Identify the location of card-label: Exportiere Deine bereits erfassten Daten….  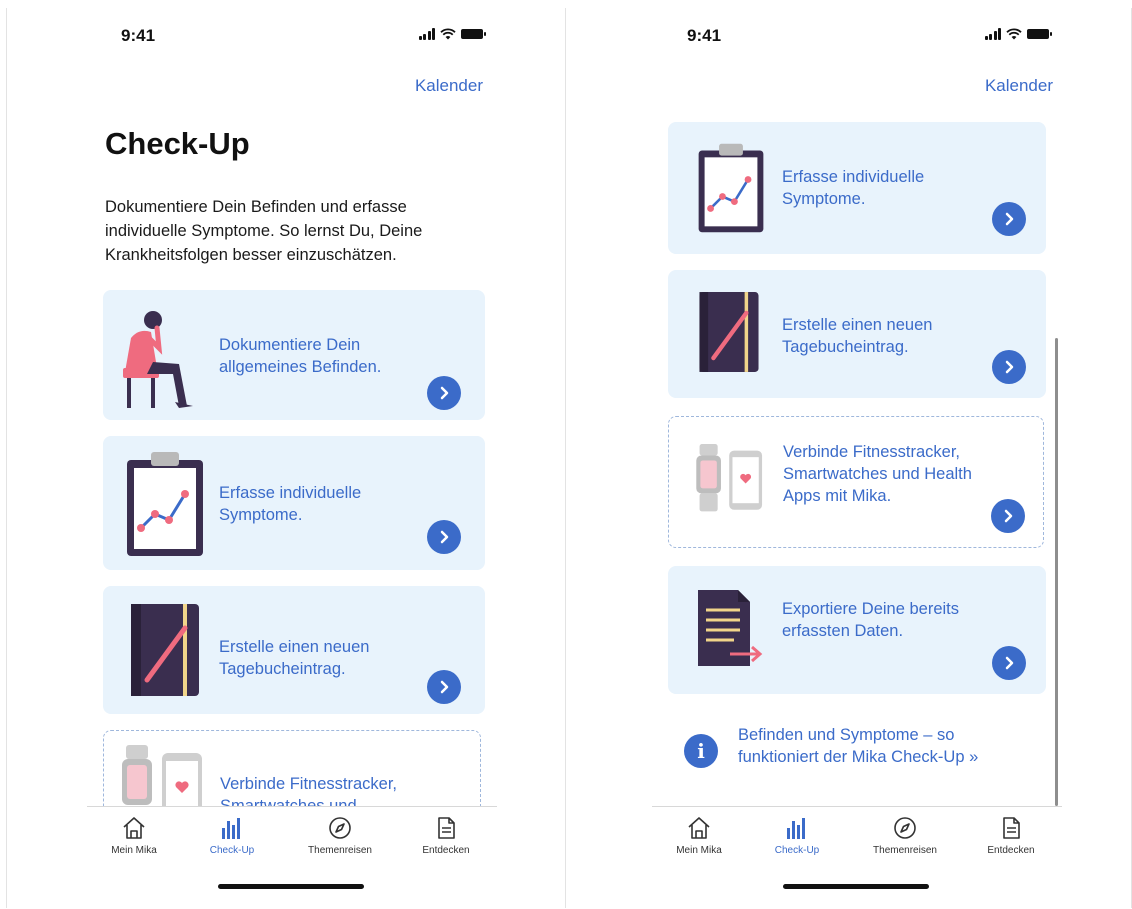
(871, 620).